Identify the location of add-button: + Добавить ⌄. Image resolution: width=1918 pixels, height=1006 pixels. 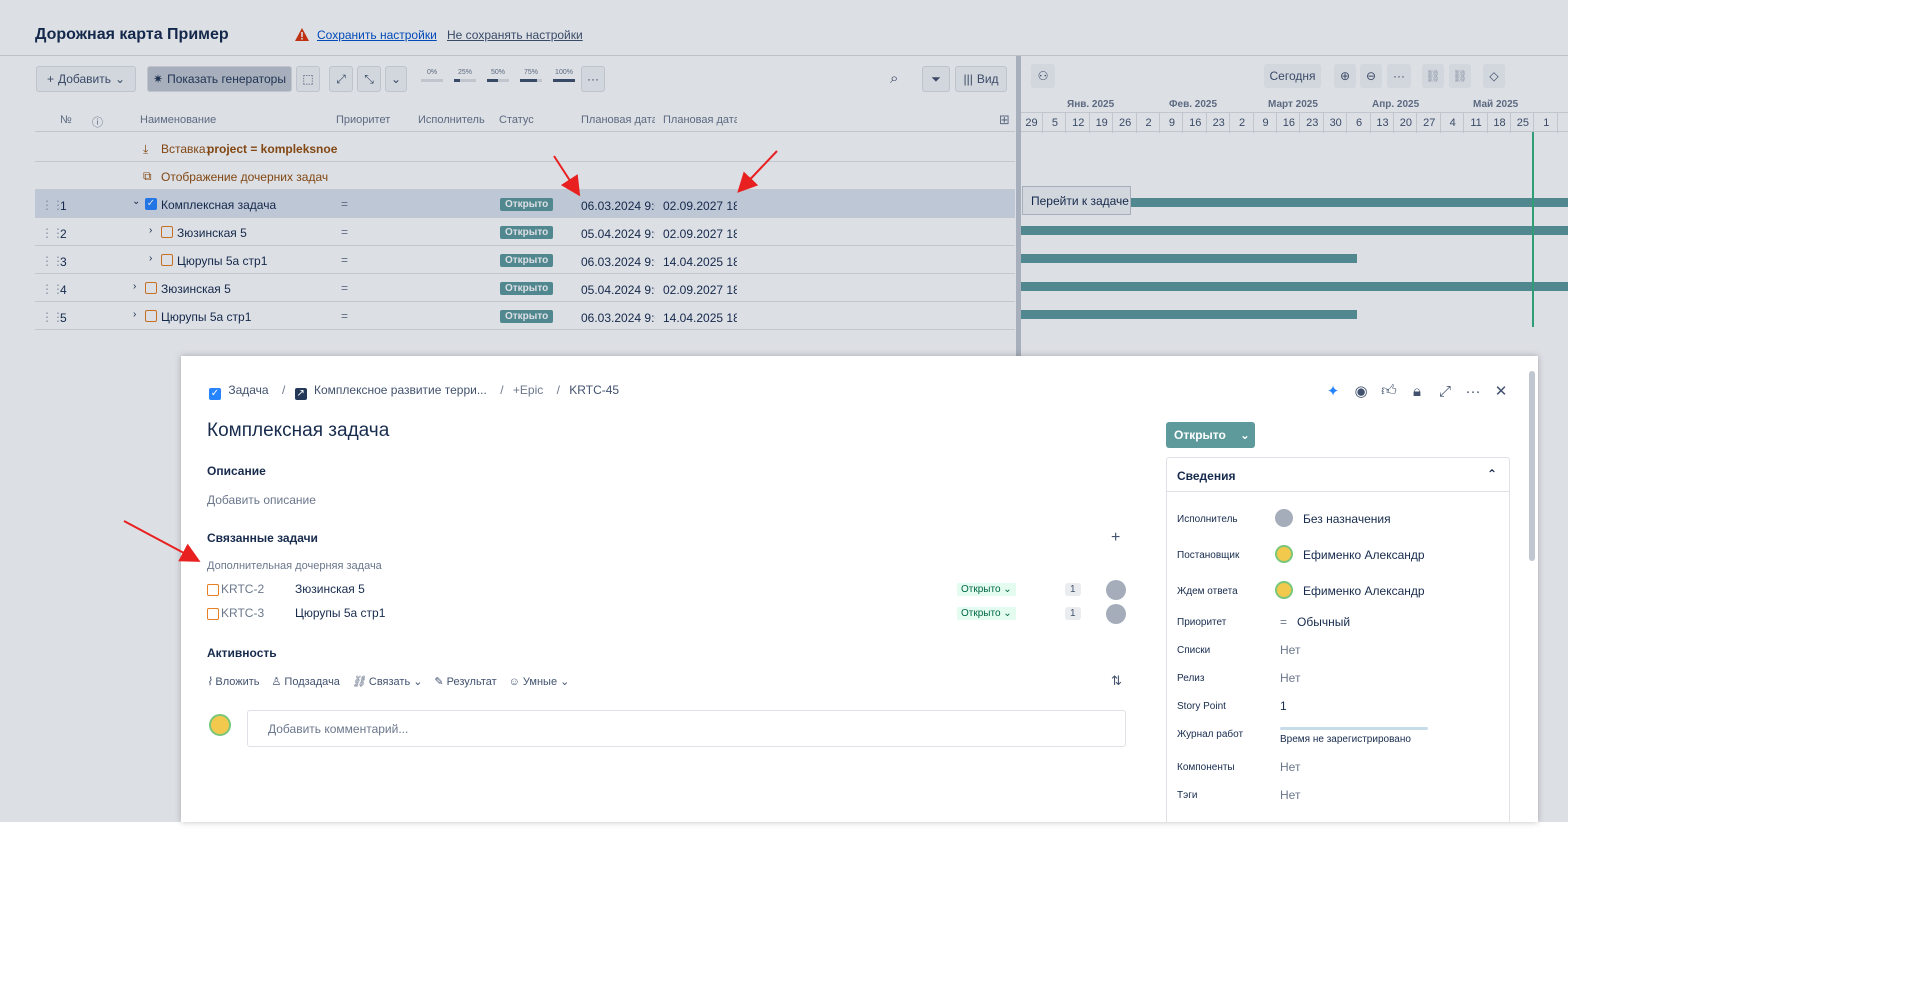
(86, 79).